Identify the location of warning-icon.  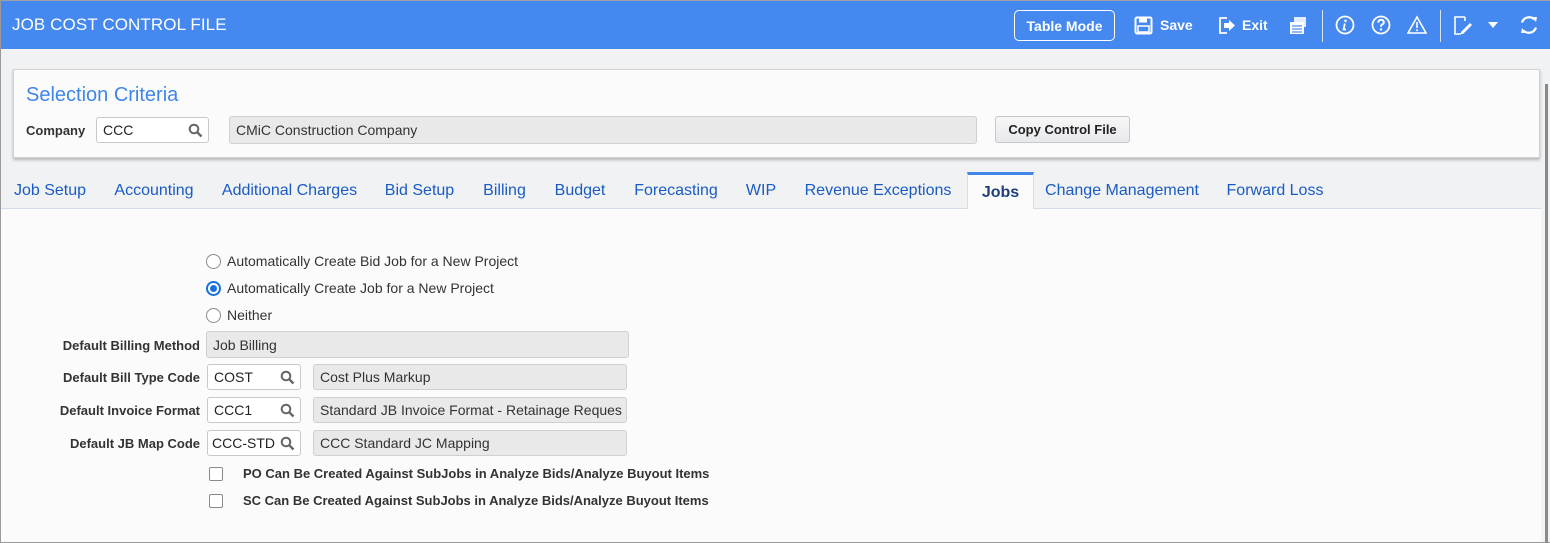
(1417, 25).